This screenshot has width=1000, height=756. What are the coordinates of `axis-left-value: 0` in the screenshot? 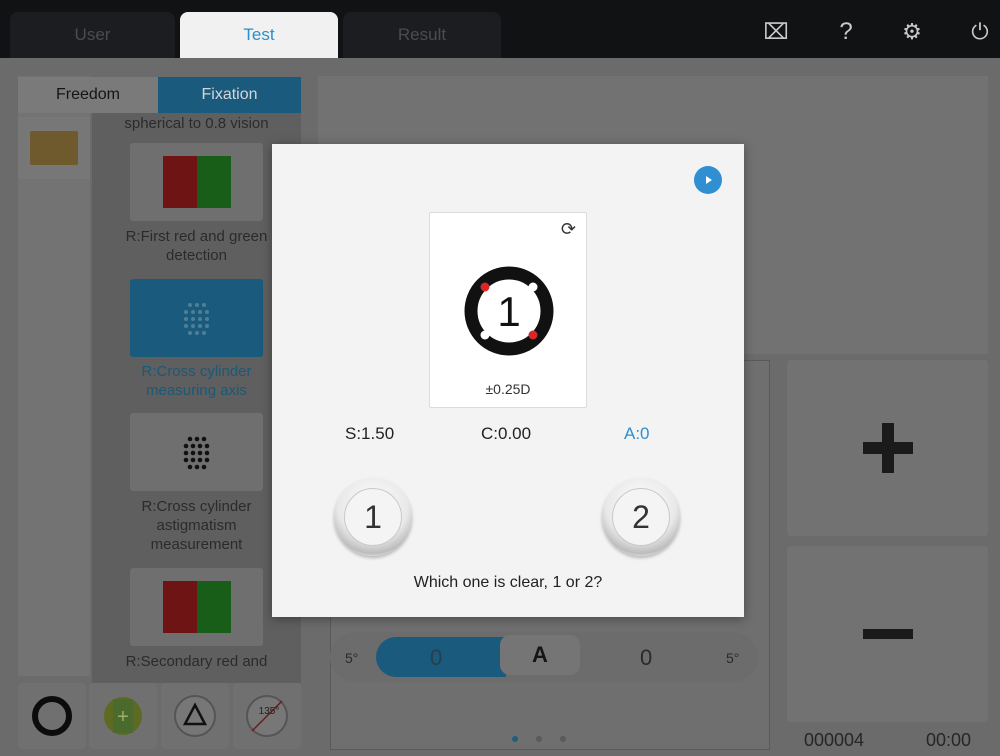 It's located at (436, 657).